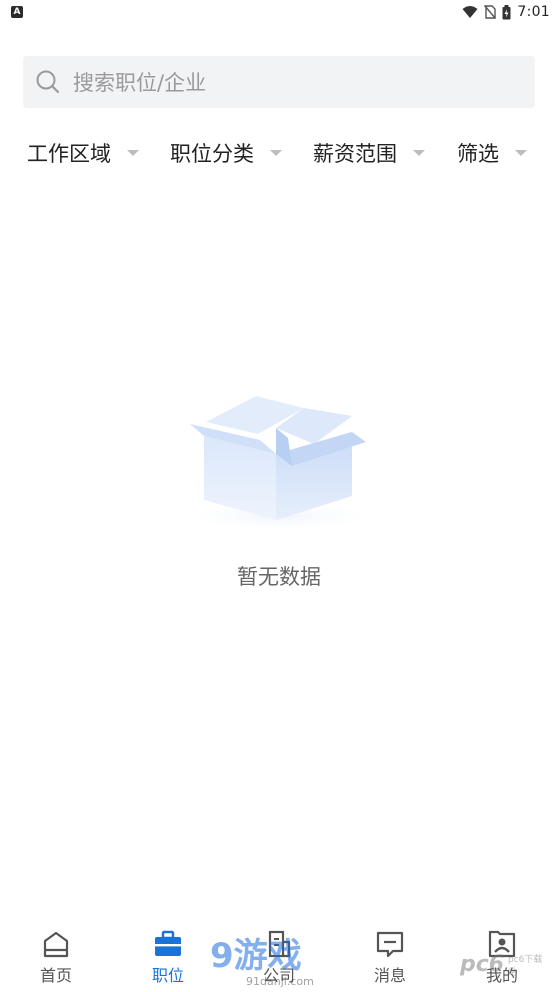 This screenshot has height=992, width=558. I want to click on message-icon, so click(390, 944).